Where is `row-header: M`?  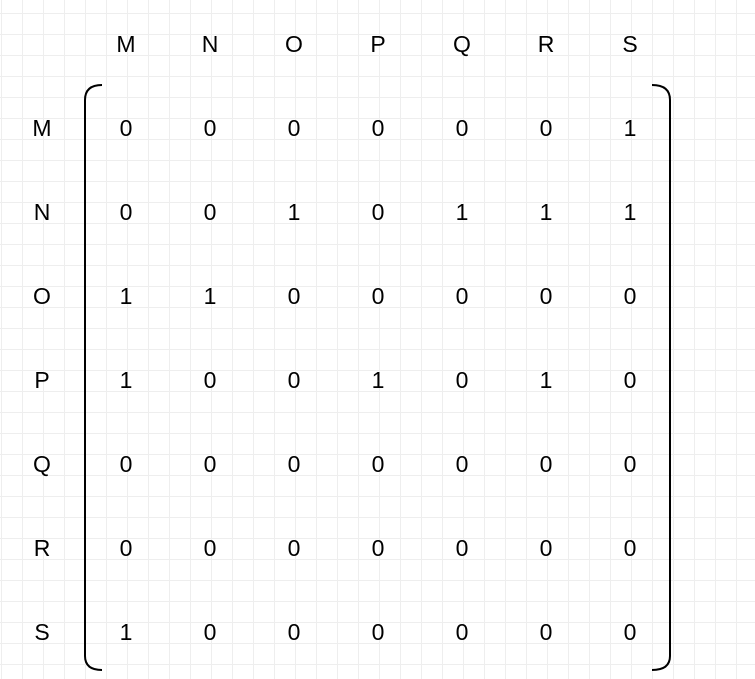
row-header: M is located at coordinates (42, 128).